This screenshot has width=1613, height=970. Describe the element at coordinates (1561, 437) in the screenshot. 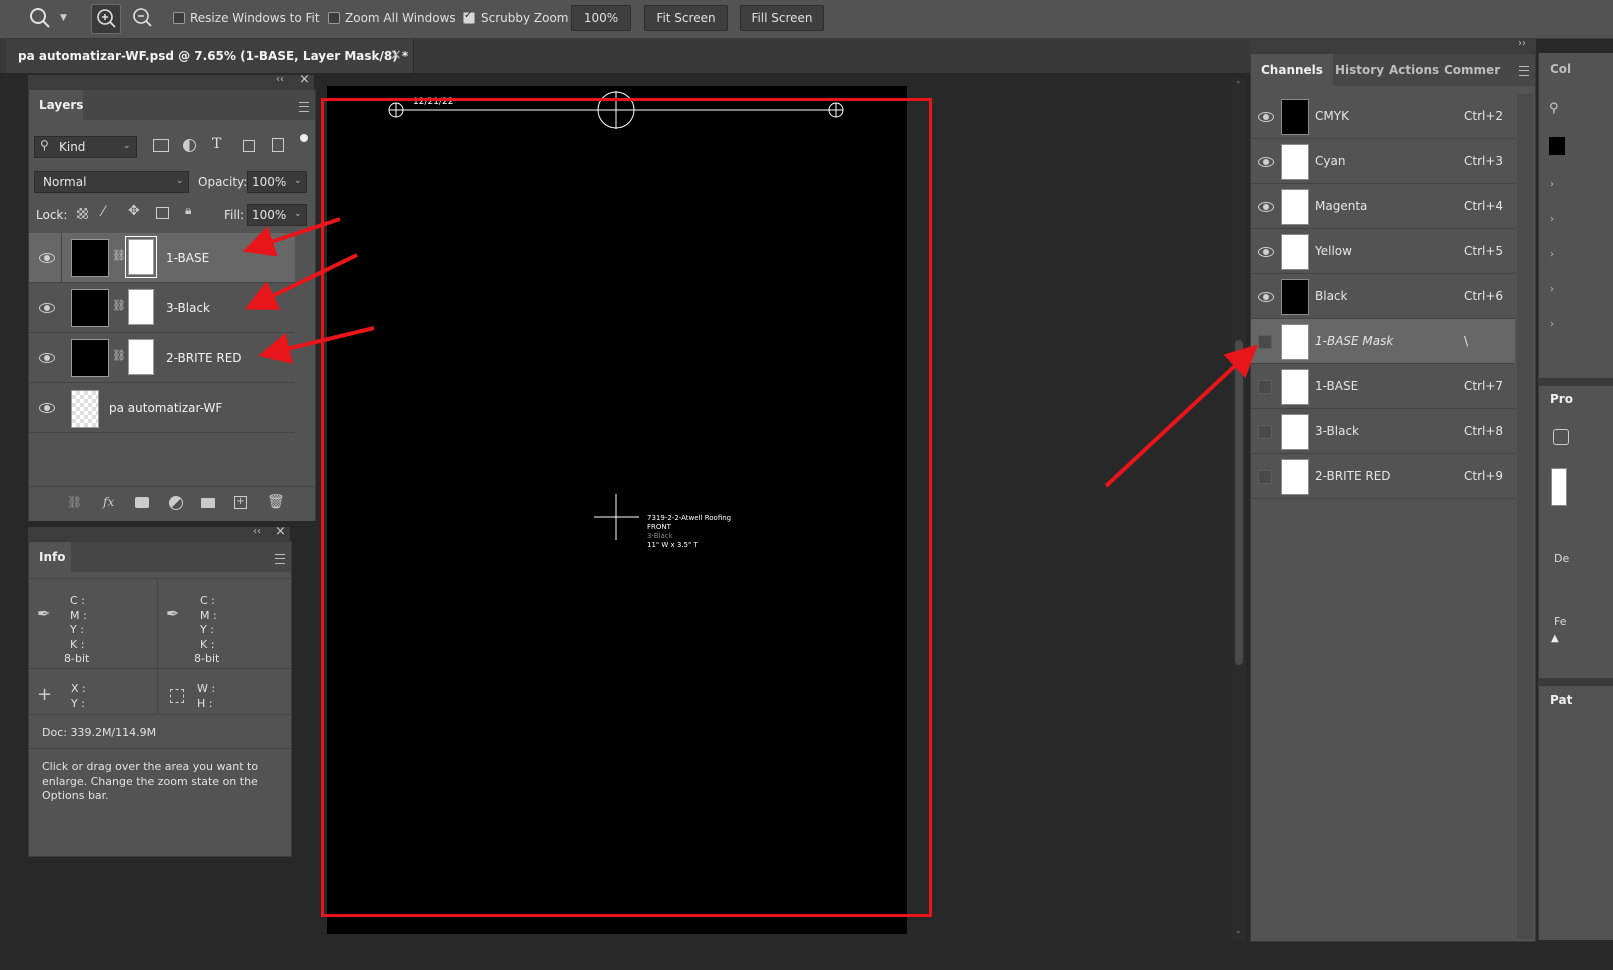

I see `mask-icon` at that location.